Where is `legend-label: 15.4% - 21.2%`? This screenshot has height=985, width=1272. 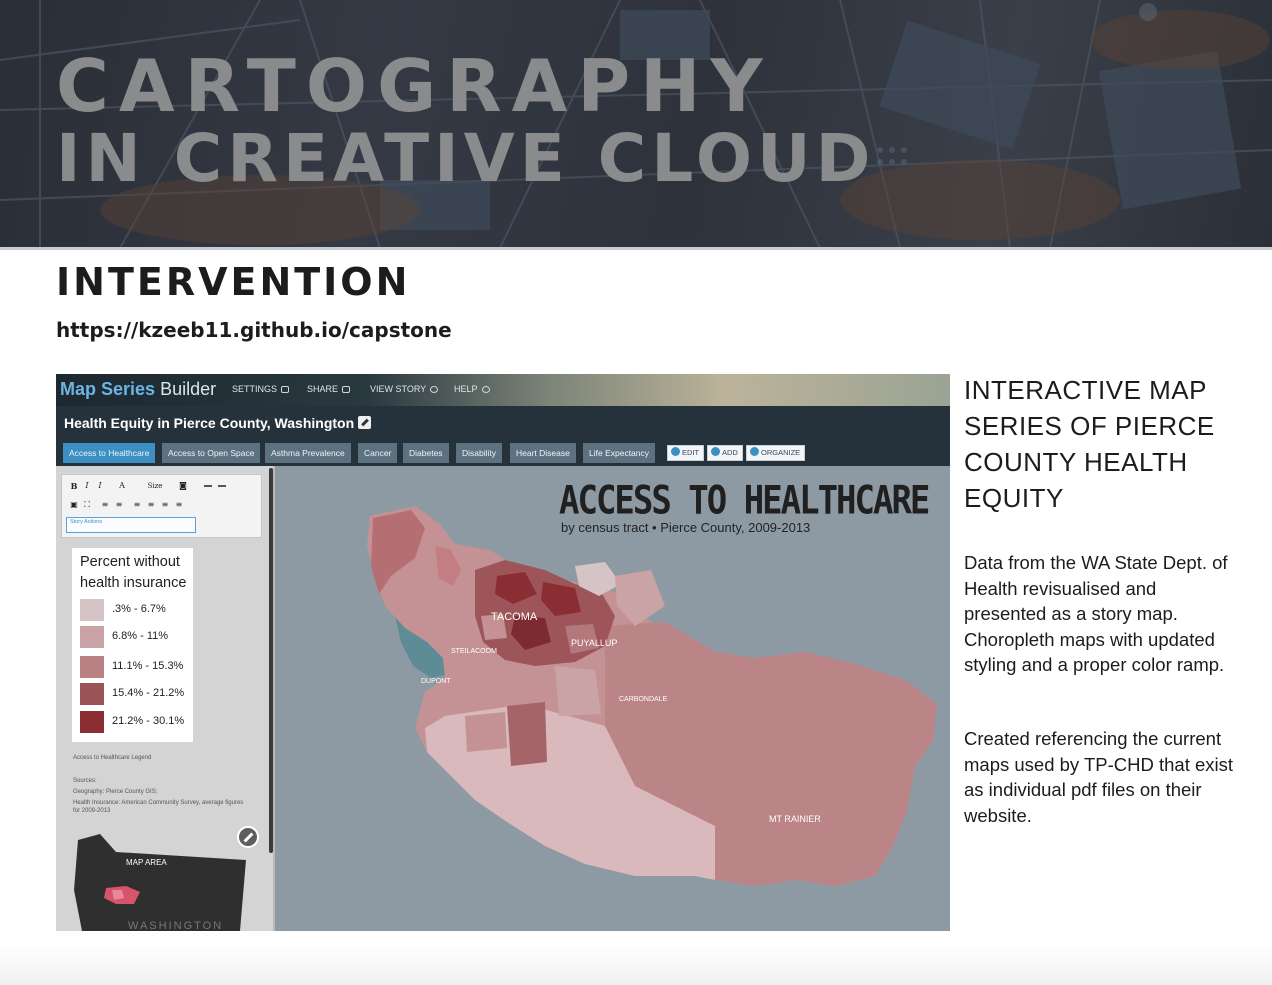
legend-label: 15.4% - 21.2% is located at coordinates (148, 693).